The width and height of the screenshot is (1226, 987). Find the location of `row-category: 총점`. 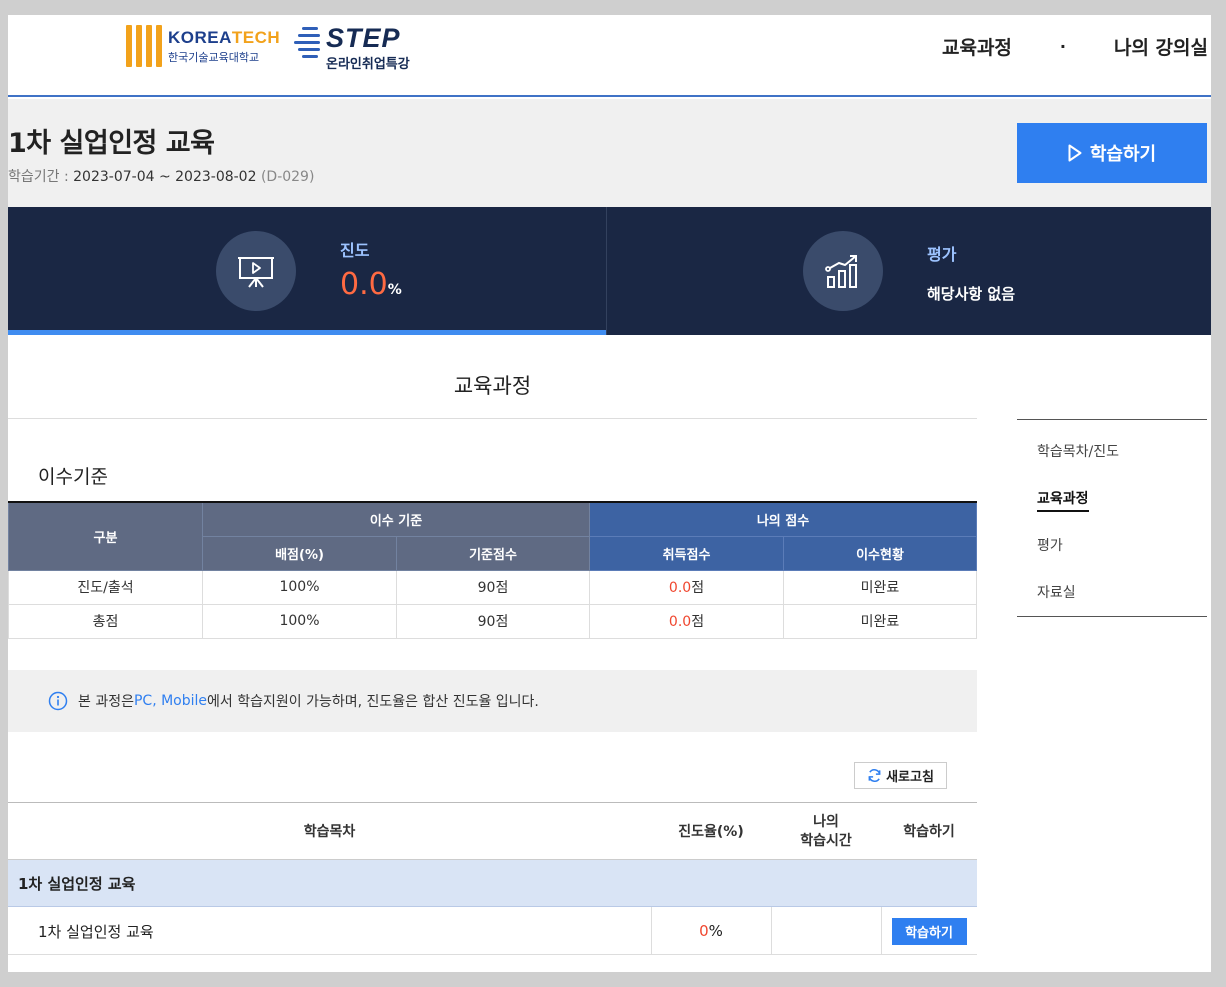

row-category: 총점 is located at coordinates (105, 621).